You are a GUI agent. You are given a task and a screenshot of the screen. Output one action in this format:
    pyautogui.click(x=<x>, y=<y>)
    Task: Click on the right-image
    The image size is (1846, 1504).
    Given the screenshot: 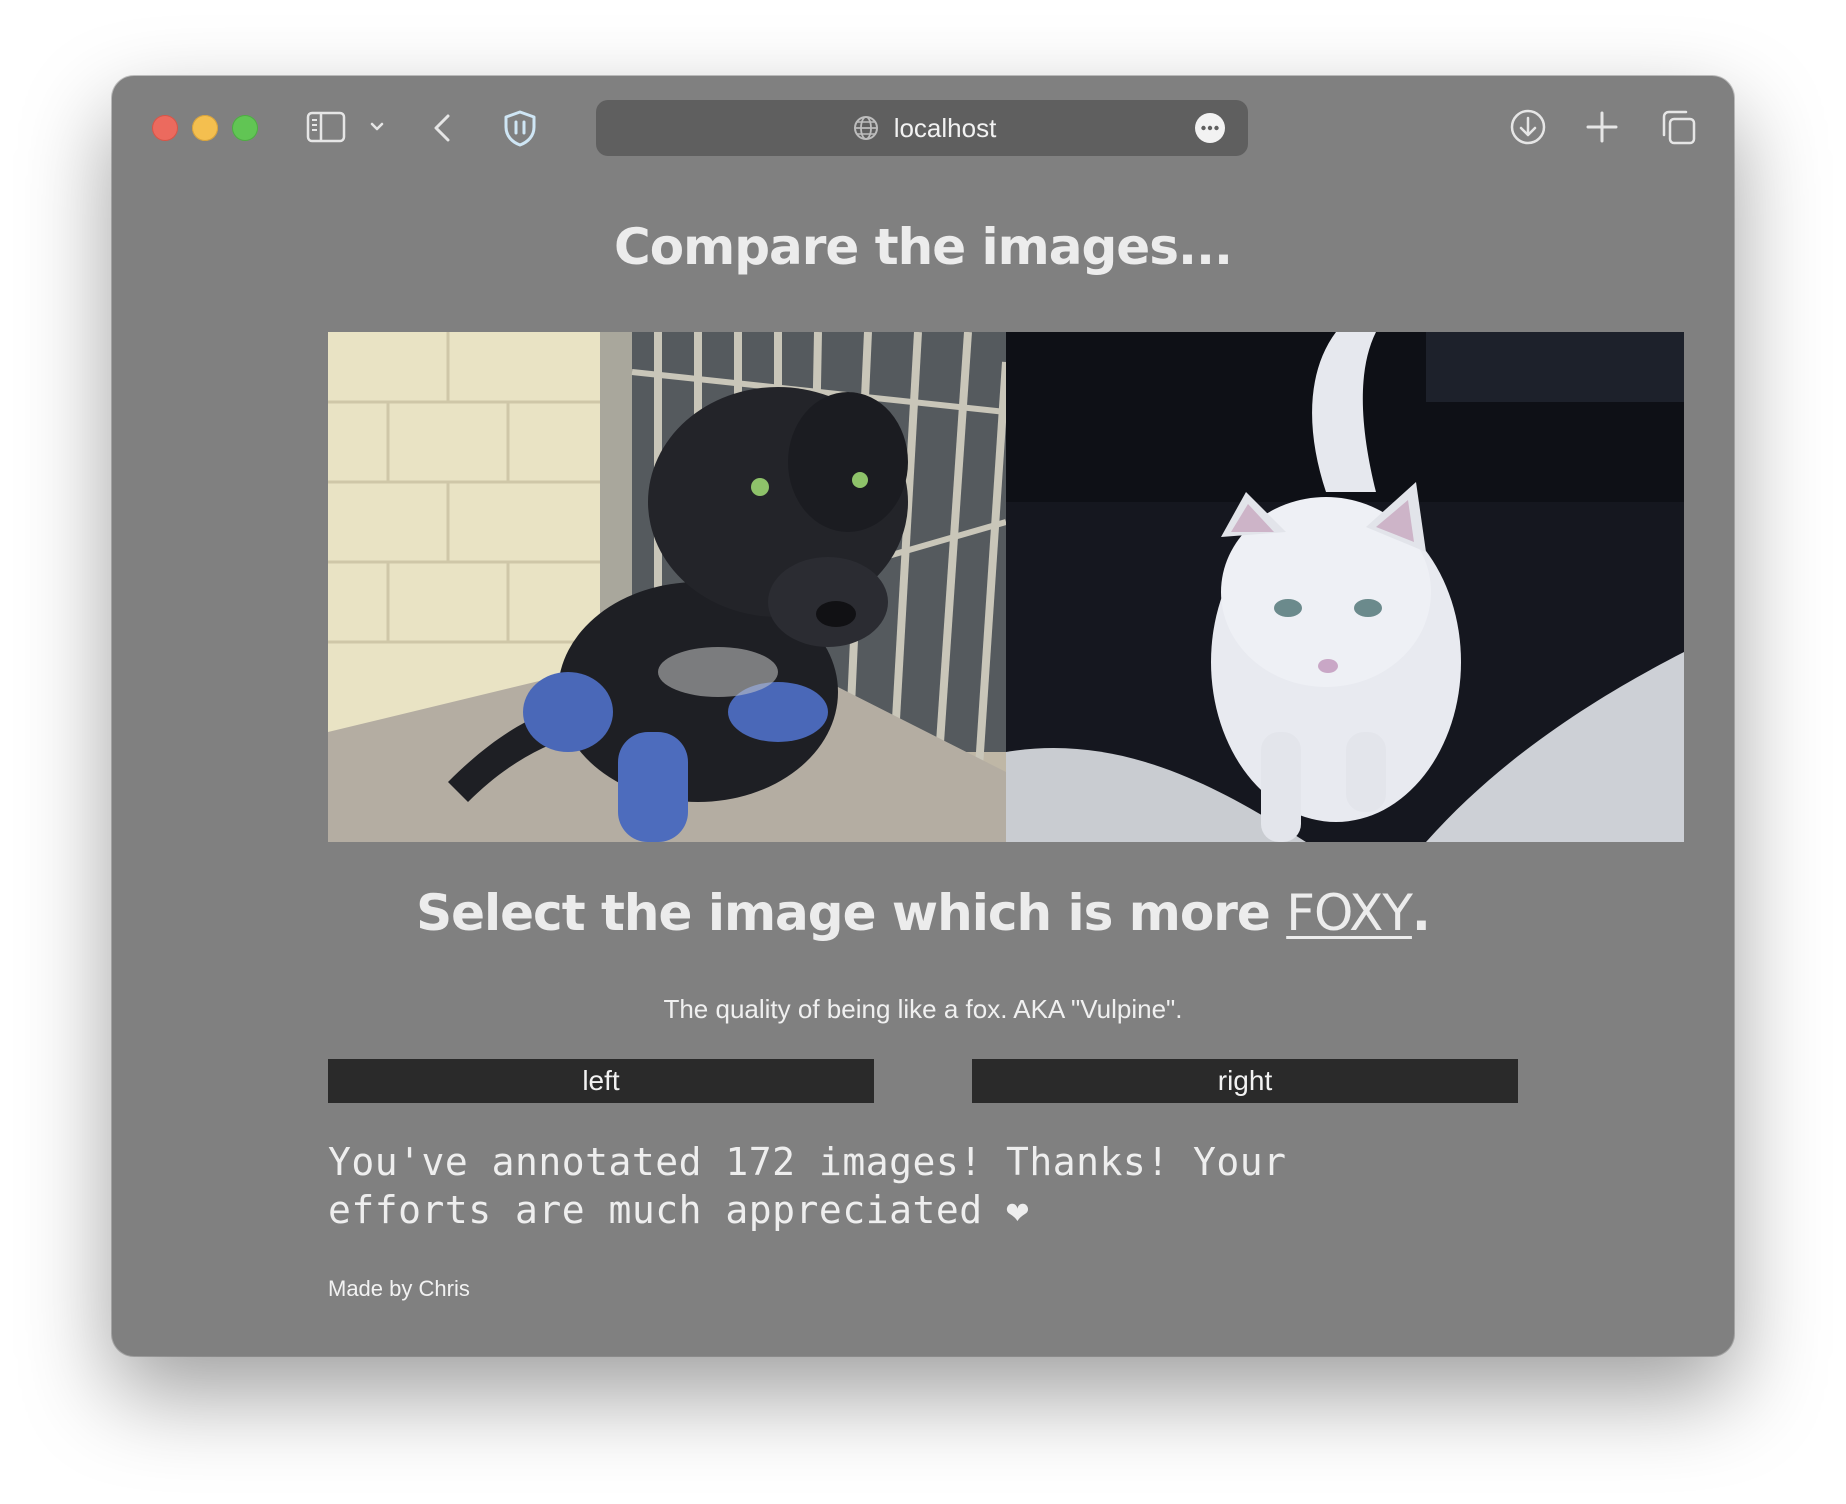 What is the action you would take?
    pyautogui.click(x=1345, y=587)
    